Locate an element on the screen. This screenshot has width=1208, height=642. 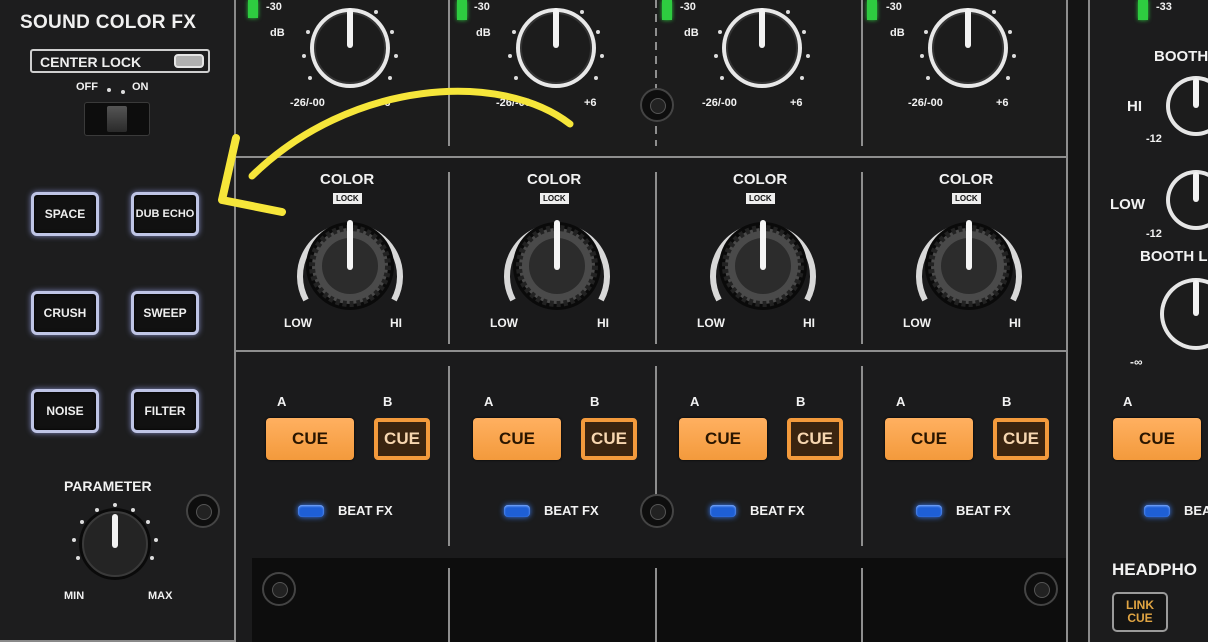
fx-sweep-button: SWEEP is located at coordinates (165, 313).